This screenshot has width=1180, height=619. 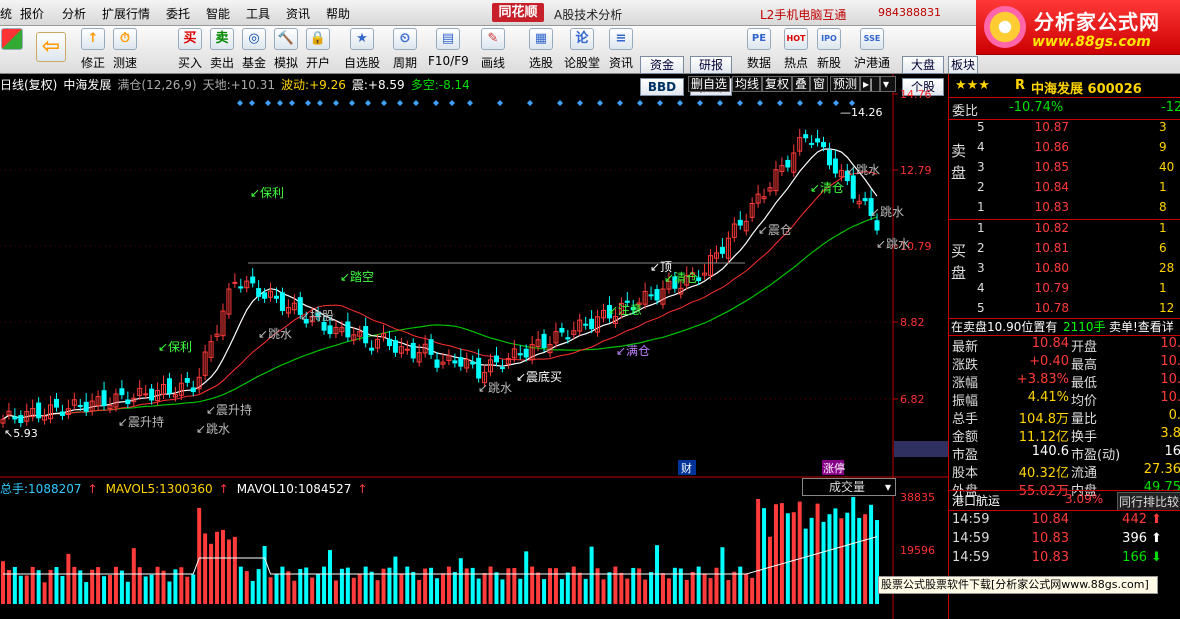 I want to click on buy-row: 4 10.79 1, so click(x=1064, y=290).